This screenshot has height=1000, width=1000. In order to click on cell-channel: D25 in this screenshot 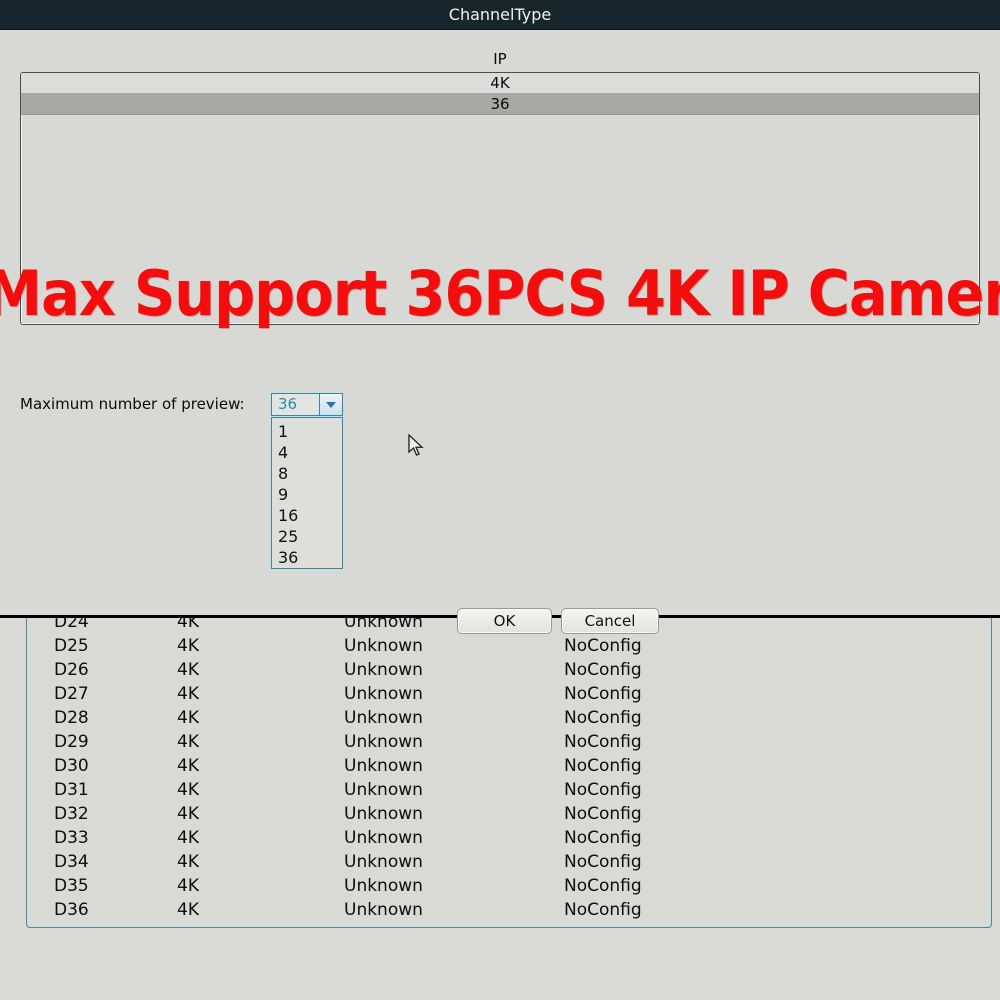, I will do `click(71, 646)`.